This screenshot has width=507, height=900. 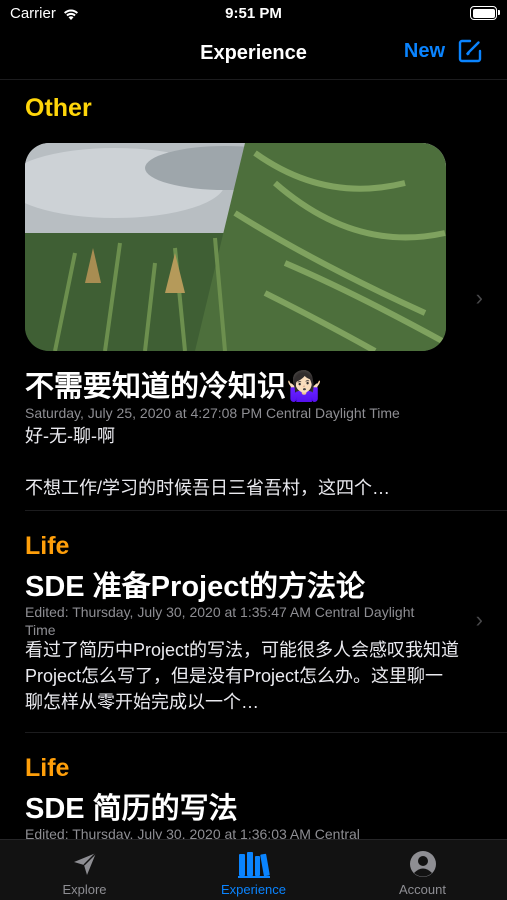 I want to click on tab-account: Account, so click(x=422, y=870).